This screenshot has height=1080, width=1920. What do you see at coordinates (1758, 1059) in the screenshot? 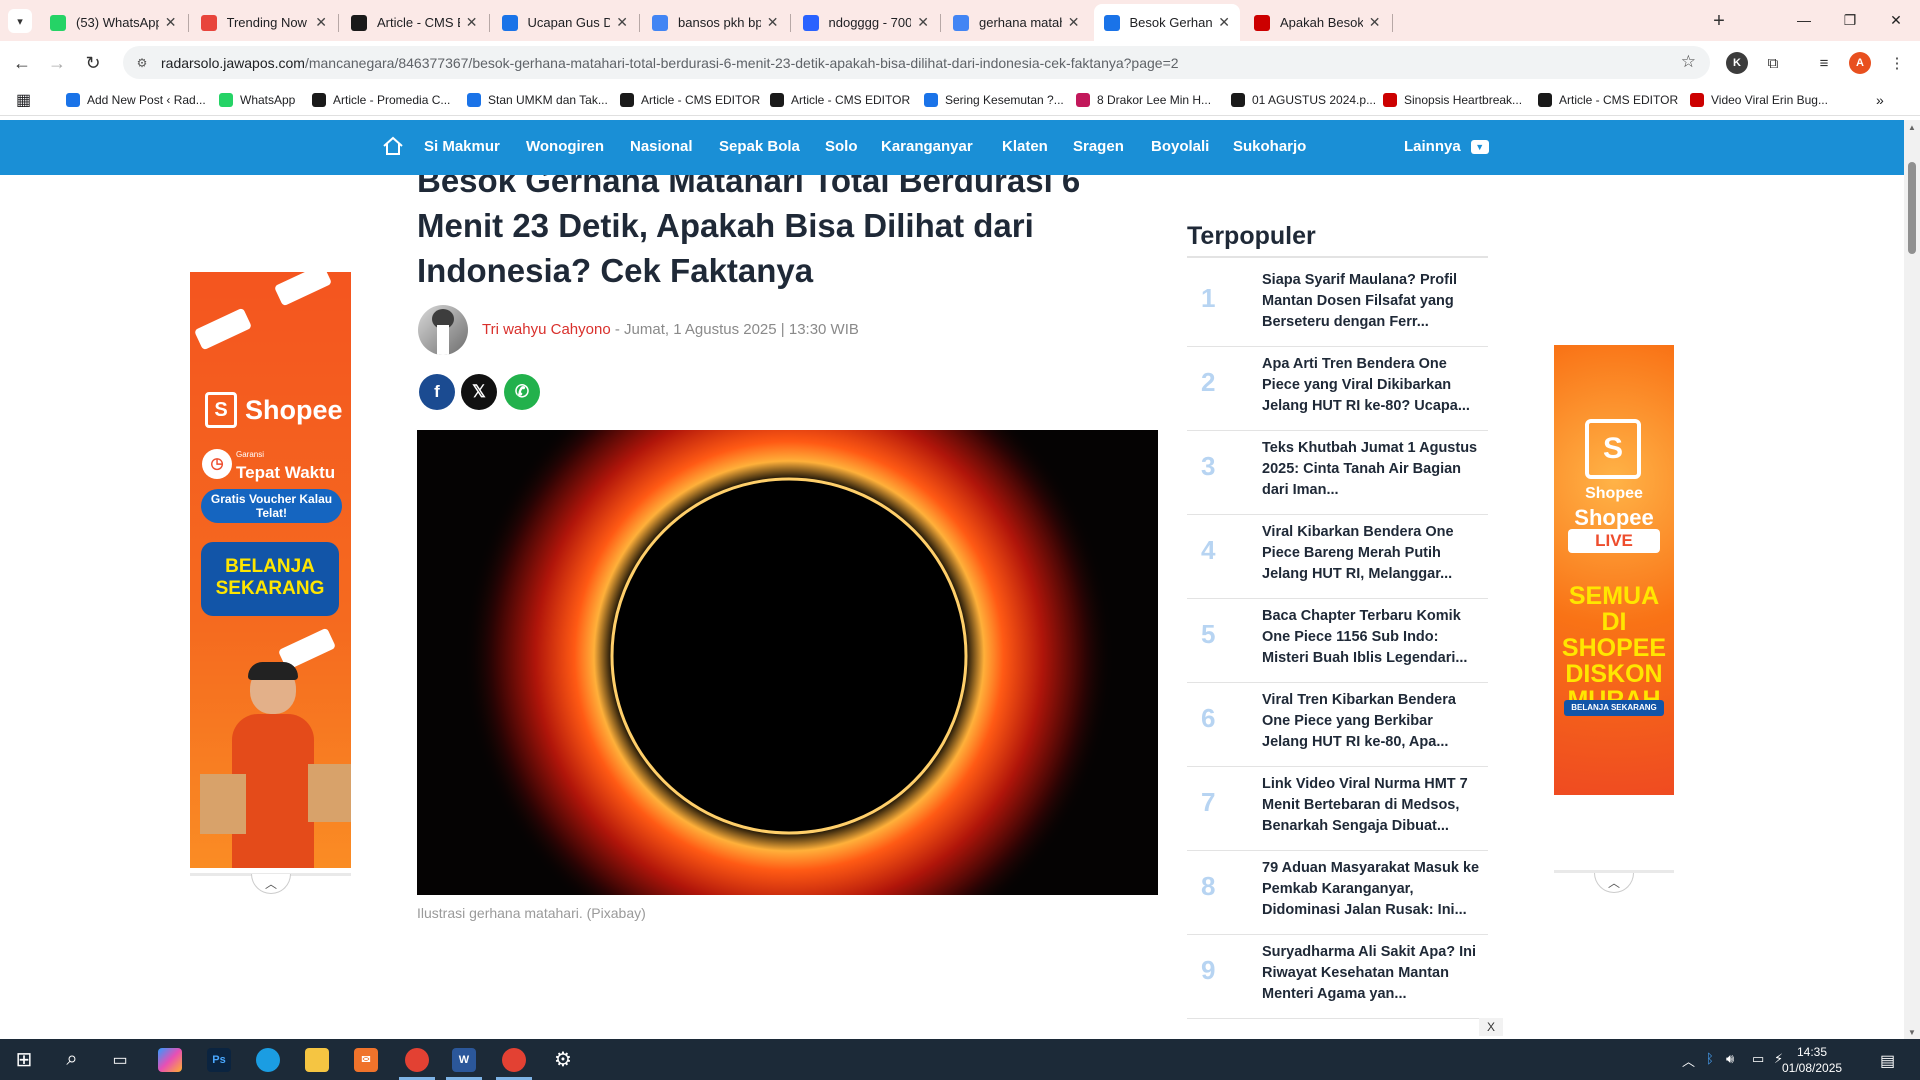
I see `network-icon: ▭` at bounding box center [1758, 1059].